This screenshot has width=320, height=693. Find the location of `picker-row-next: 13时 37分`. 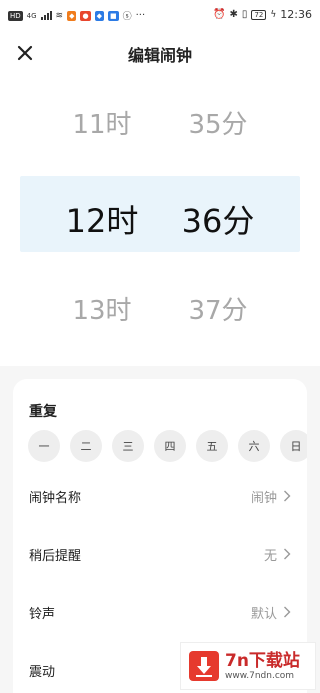

picker-row-next: 13时 37分 is located at coordinates (160, 308).